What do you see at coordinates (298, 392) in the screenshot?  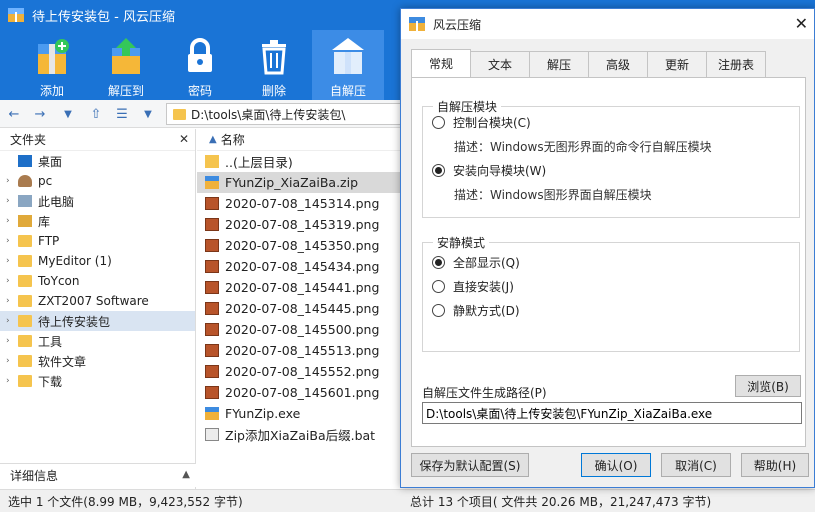 I see `file-row: 2020-07-08_145601.png` at bounding box center [298, 392].